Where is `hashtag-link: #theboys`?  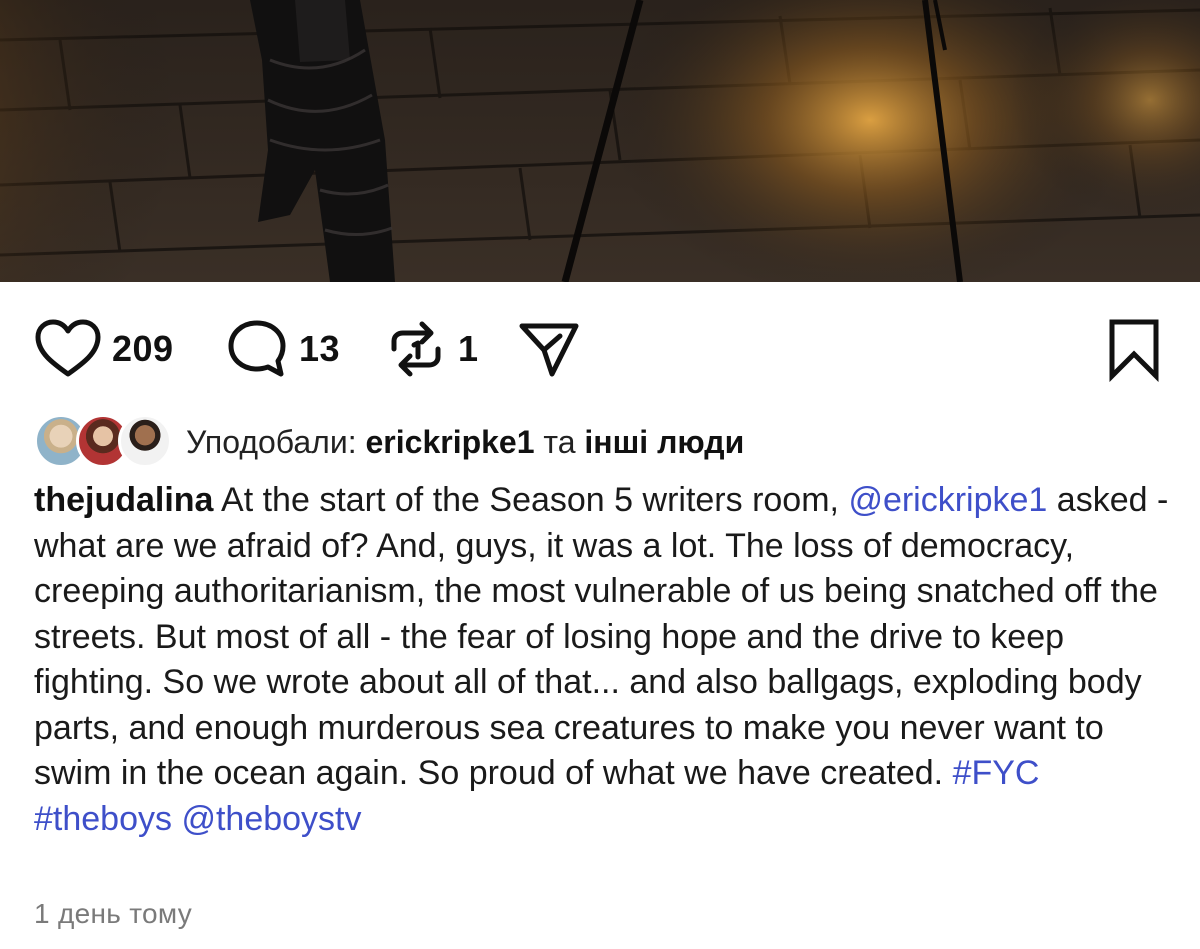 hashtag-link: #theboys is located at coordinates (103, 819).